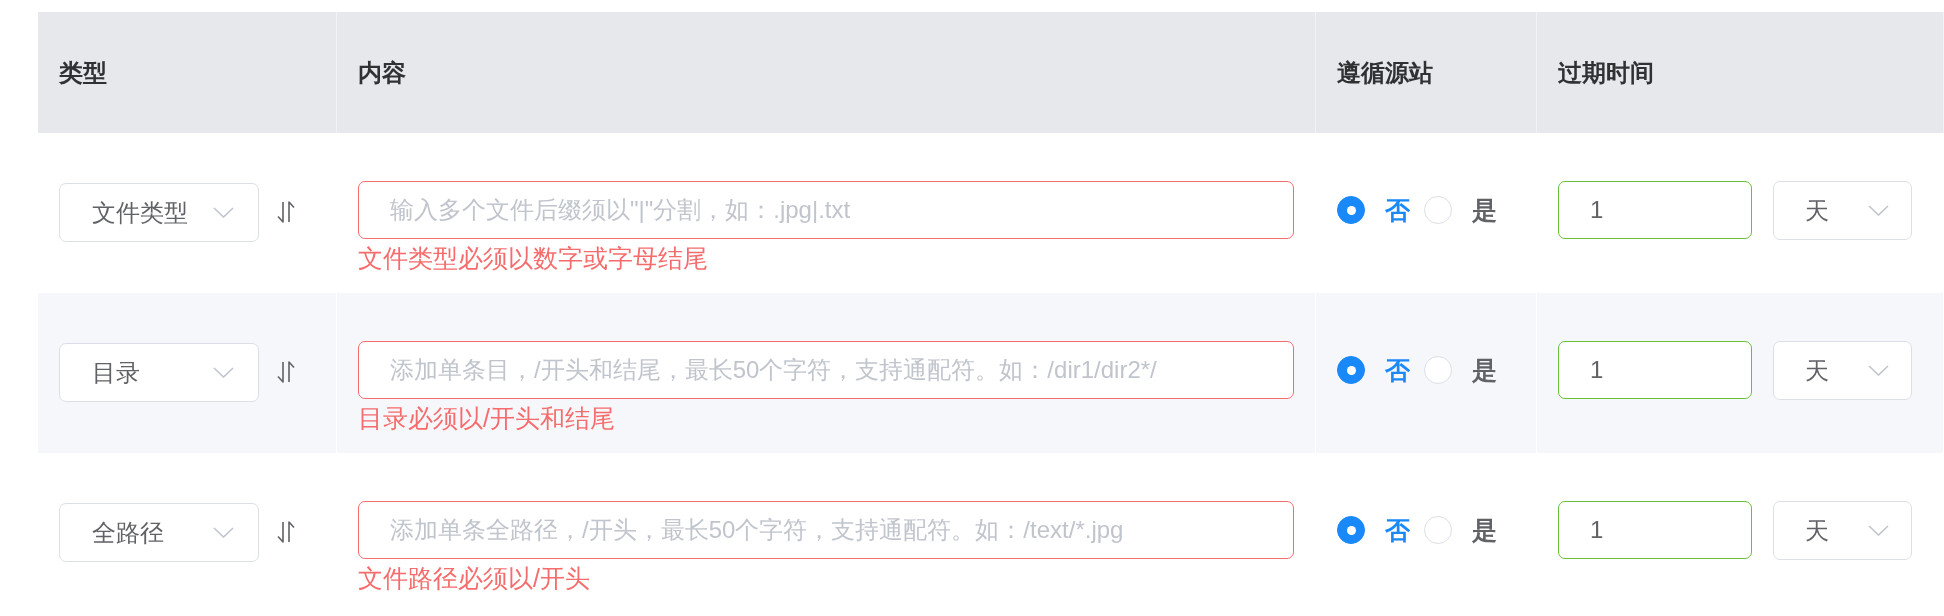 This screenshot has height=616, width=1944. What do you see at coordinates (486, 418) in the screenshot?
I see `error-message: 目录必须以/开头和结尾` at bounding box center [486, 418].